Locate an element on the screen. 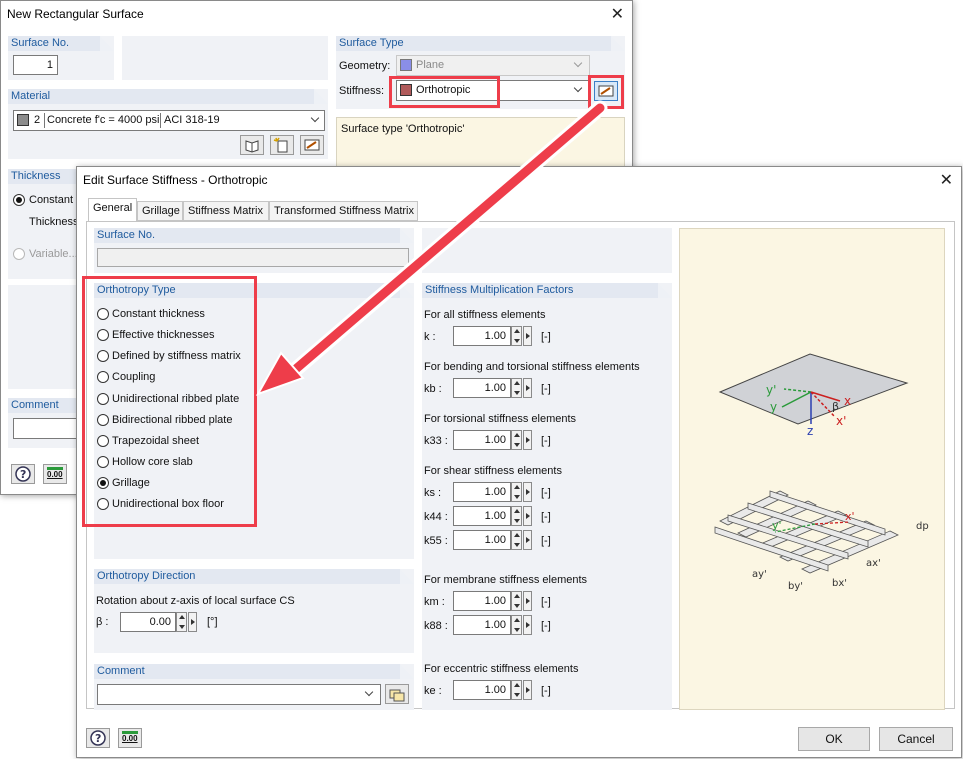  tab-general: General is located at coordinates (112, 210).